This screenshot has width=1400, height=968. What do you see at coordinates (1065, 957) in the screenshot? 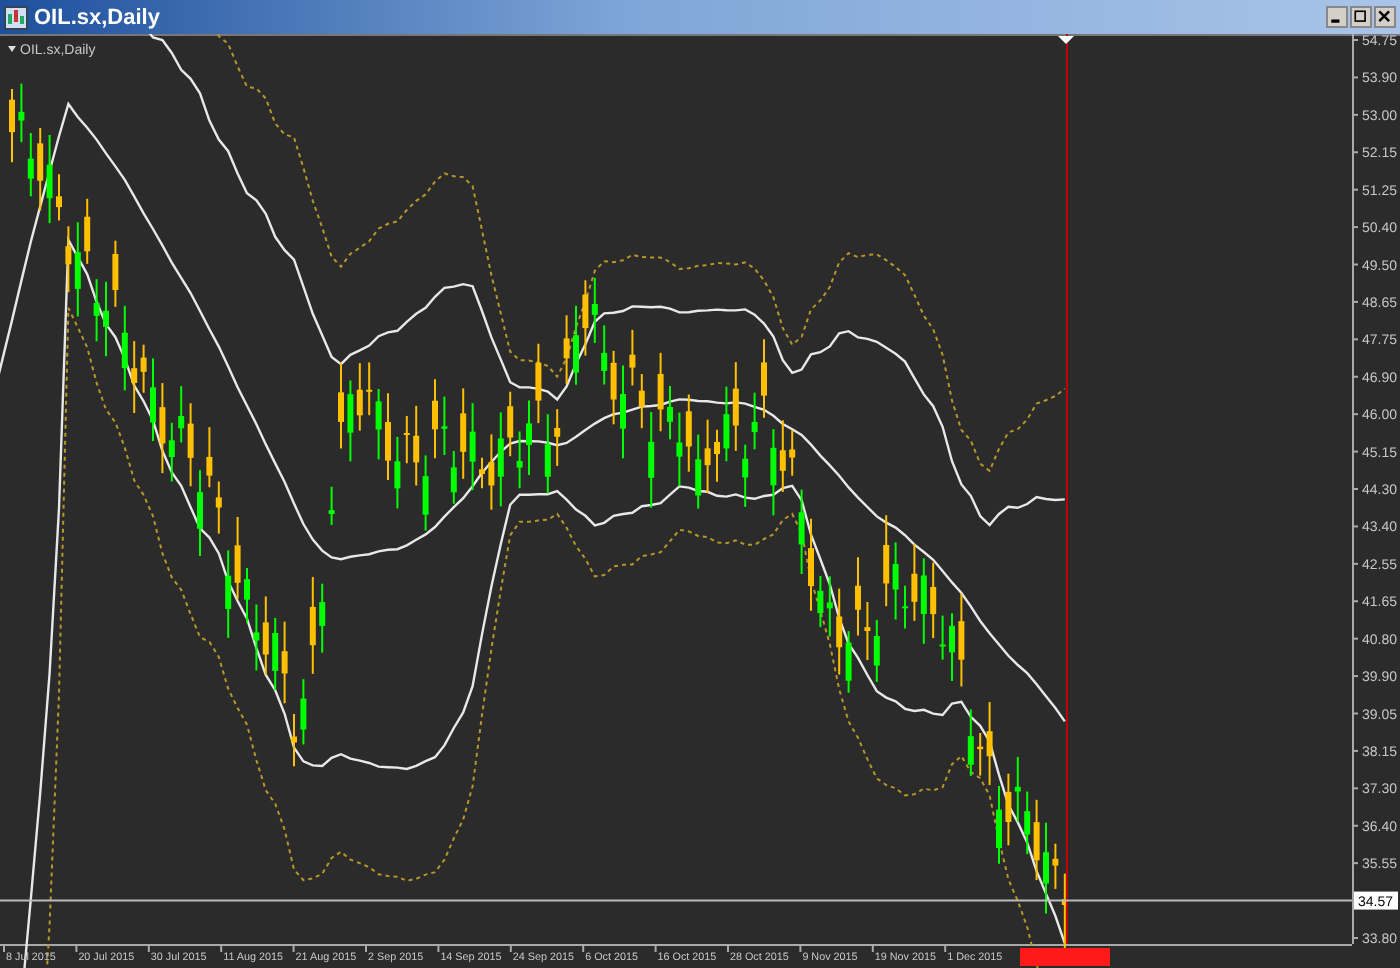
I see `highlight-marker` at bounding box center [1065, 957].